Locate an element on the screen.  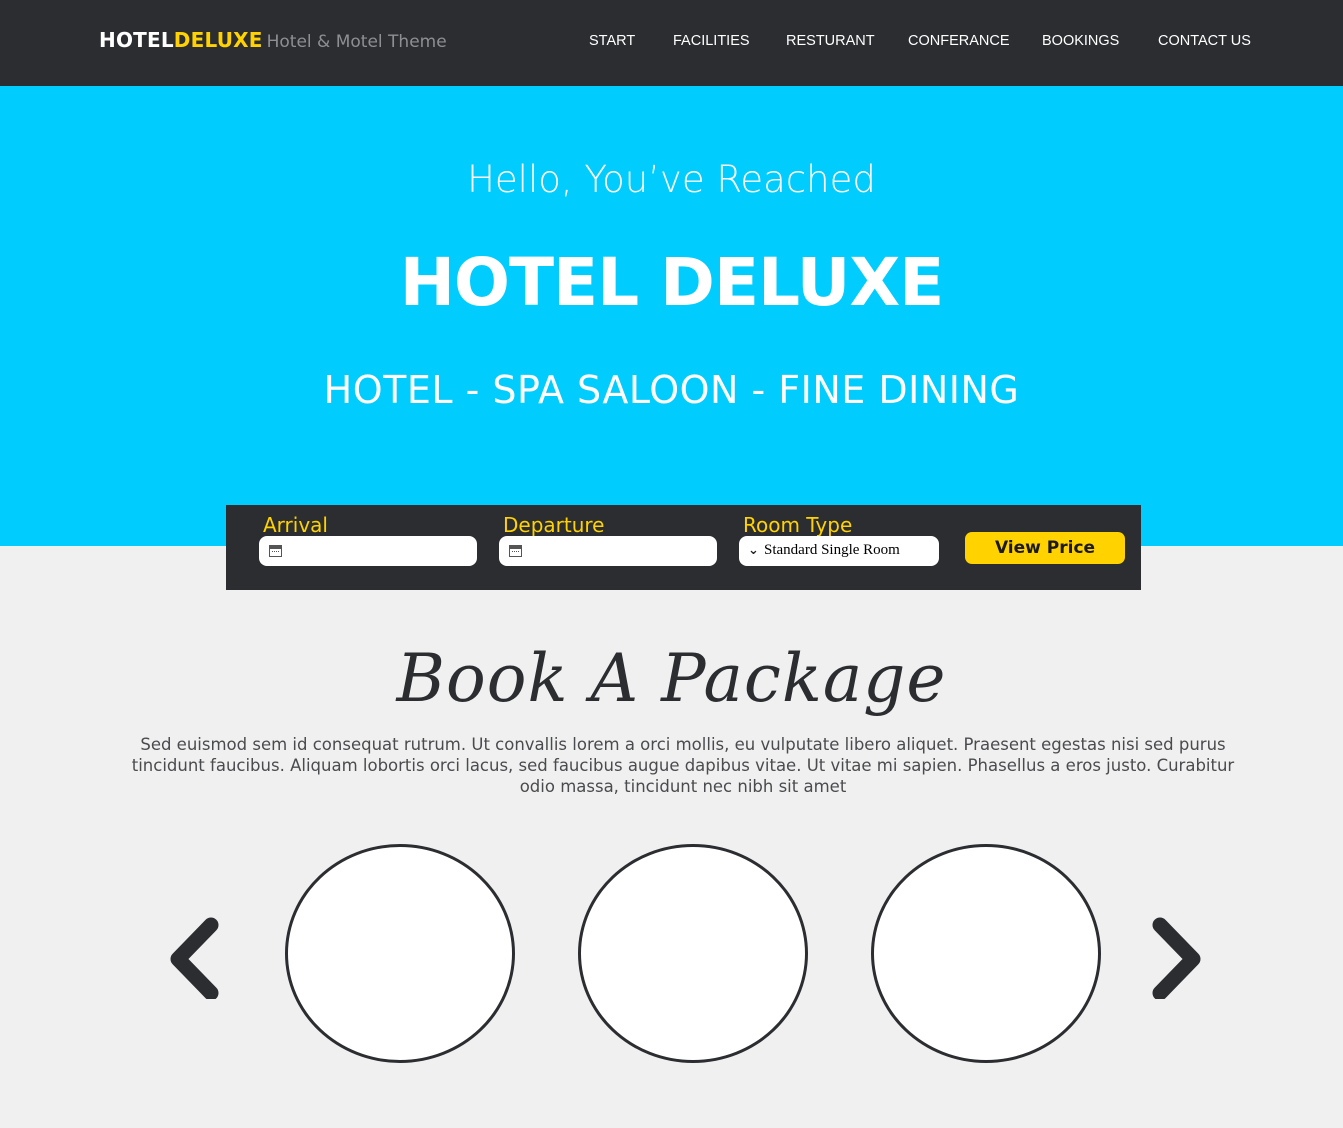
nav-item-conference: CONFERANCE is located at coordinates (959, 41).